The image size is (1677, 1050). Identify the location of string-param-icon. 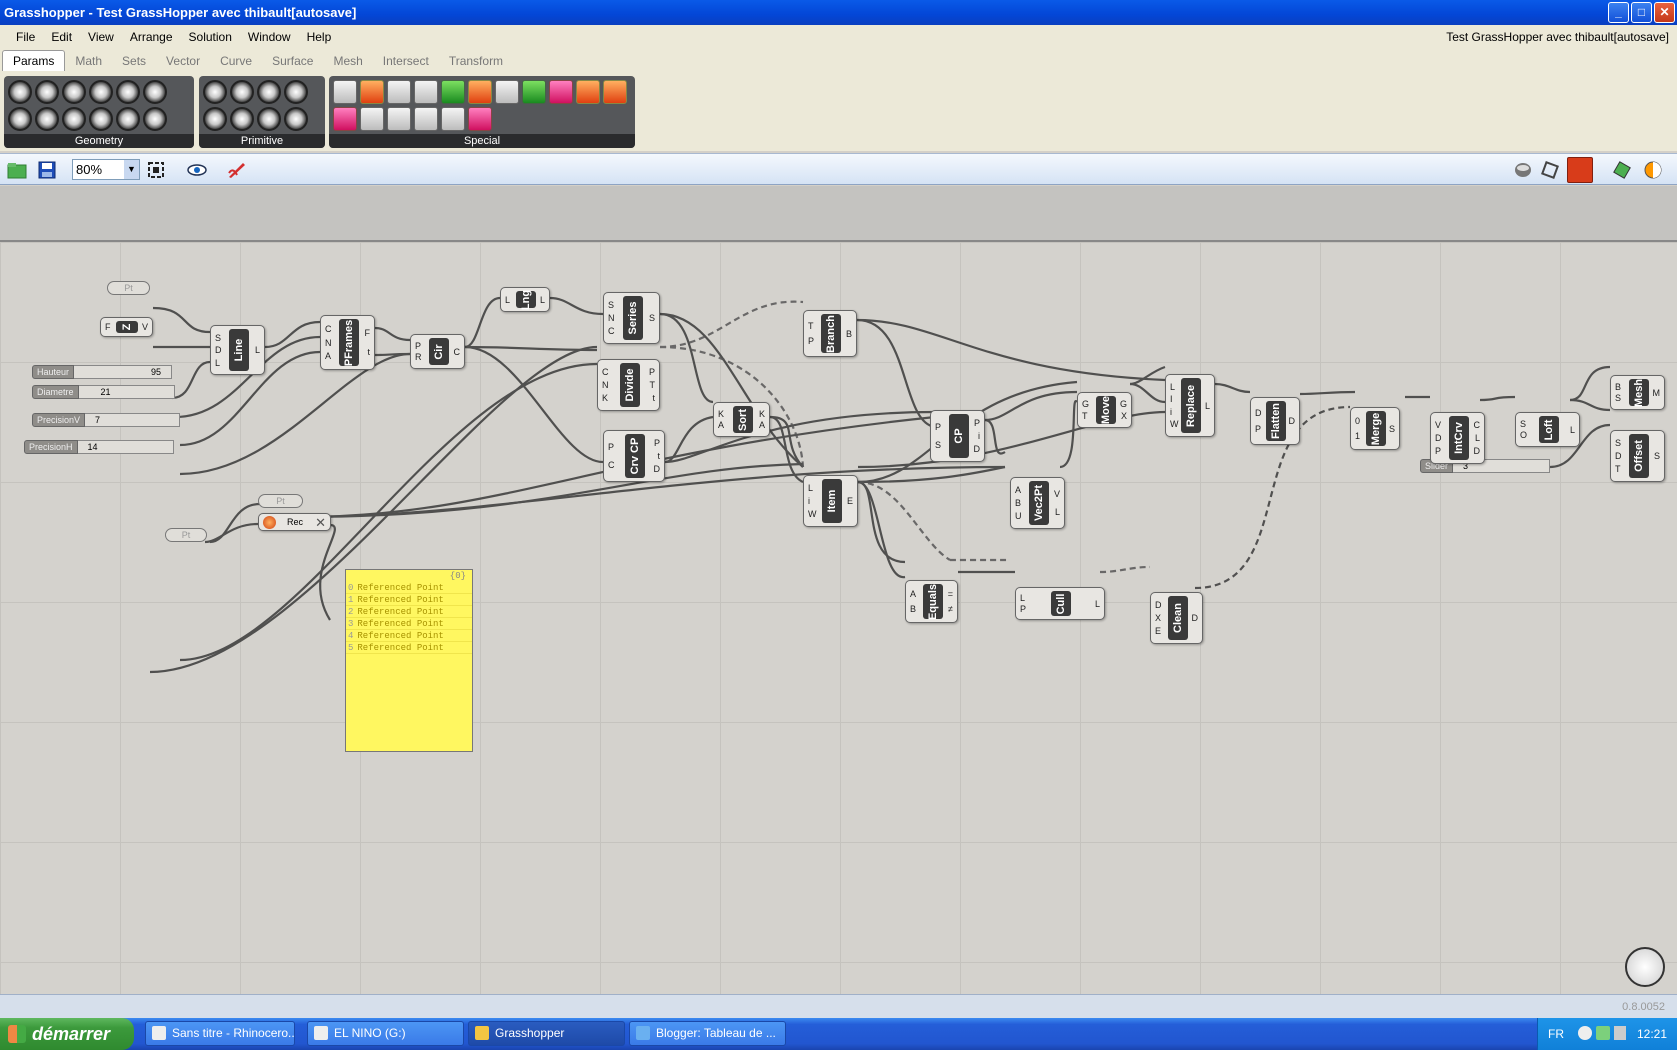
(242, 119).